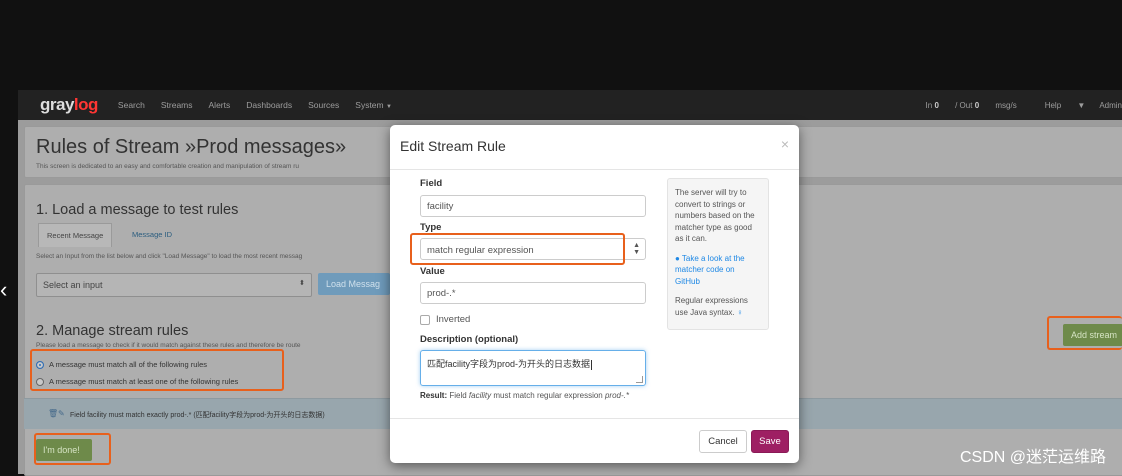 This screenshot has height=476, width=1122. I want to click on nav-alerts: Alerts, so click(220, 105).